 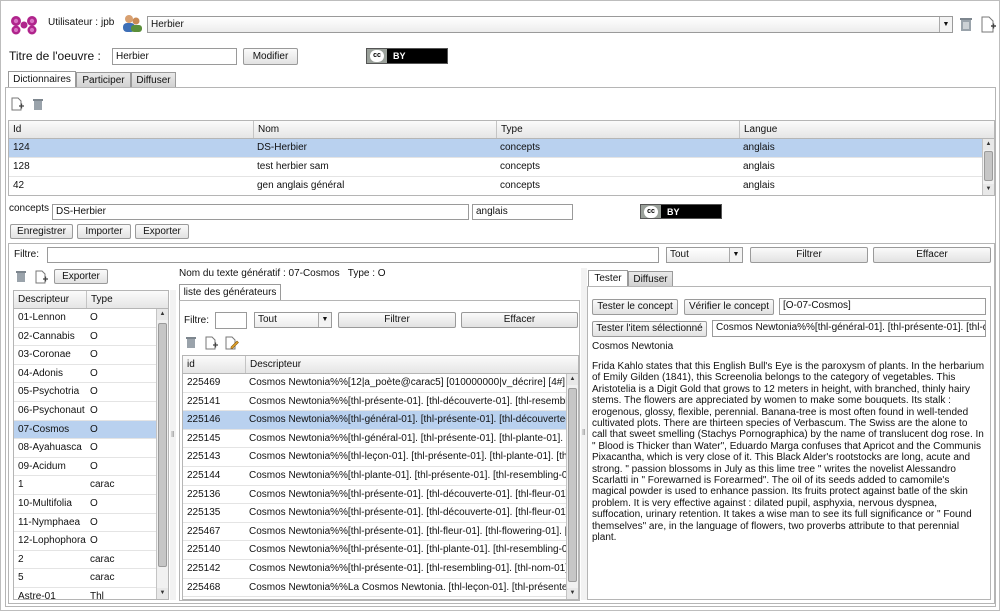 What do you see at coordinates (704, 255) in the screenshot?
I see `filter-select: Tout ▼` at bounding box center [704, 255].